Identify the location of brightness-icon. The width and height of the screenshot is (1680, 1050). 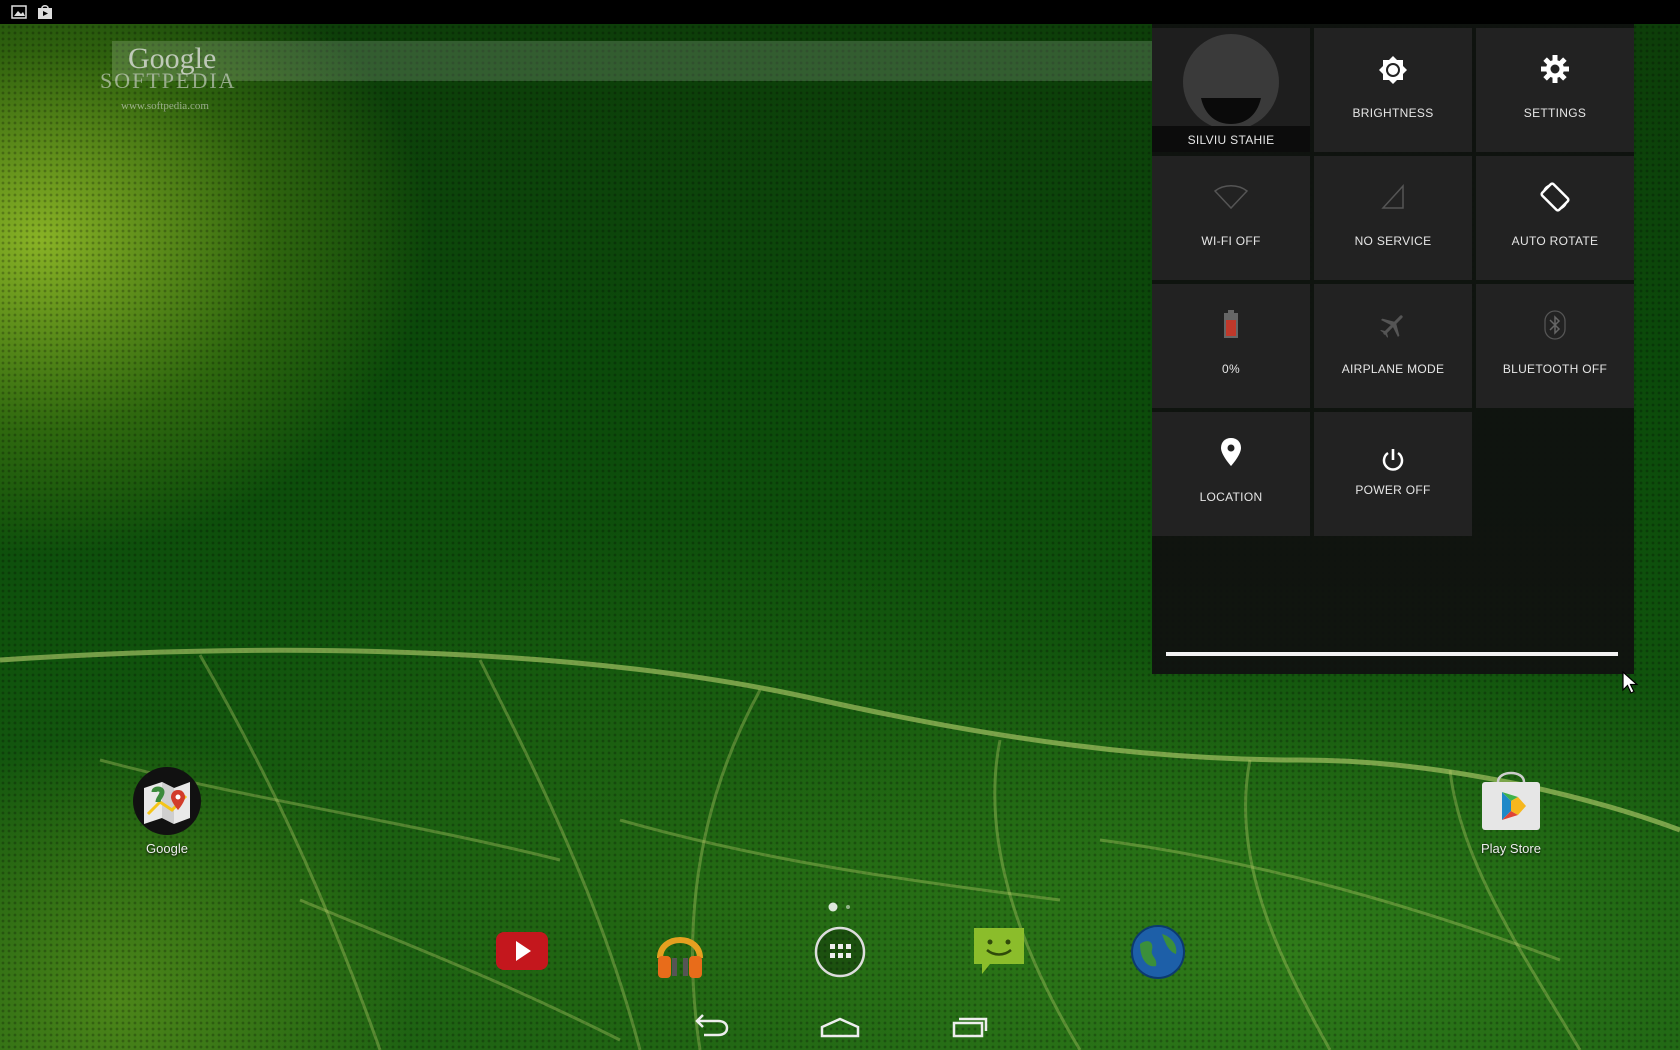
(1393, 70).